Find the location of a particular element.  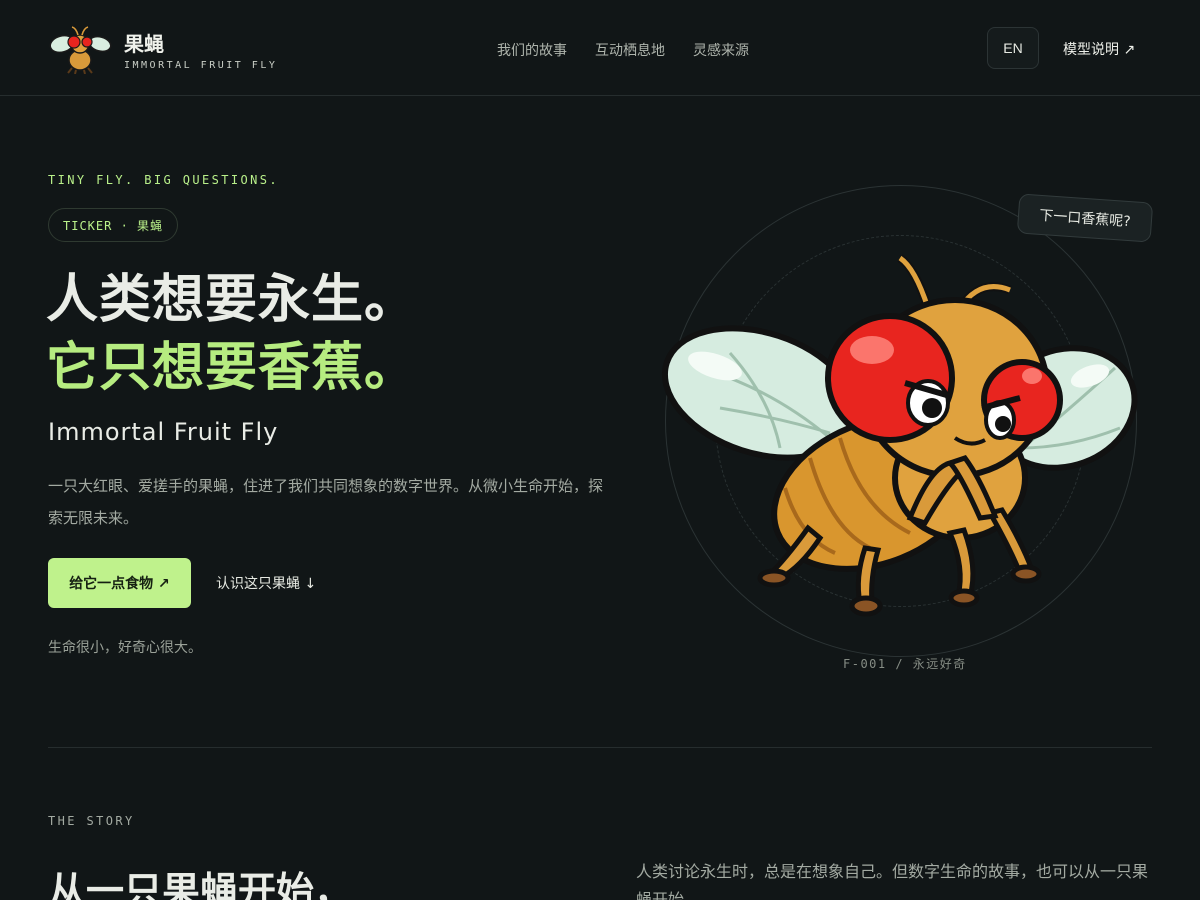

nav-interactive-habitat: 互动栖息地 is located at coordinates (630, 50).